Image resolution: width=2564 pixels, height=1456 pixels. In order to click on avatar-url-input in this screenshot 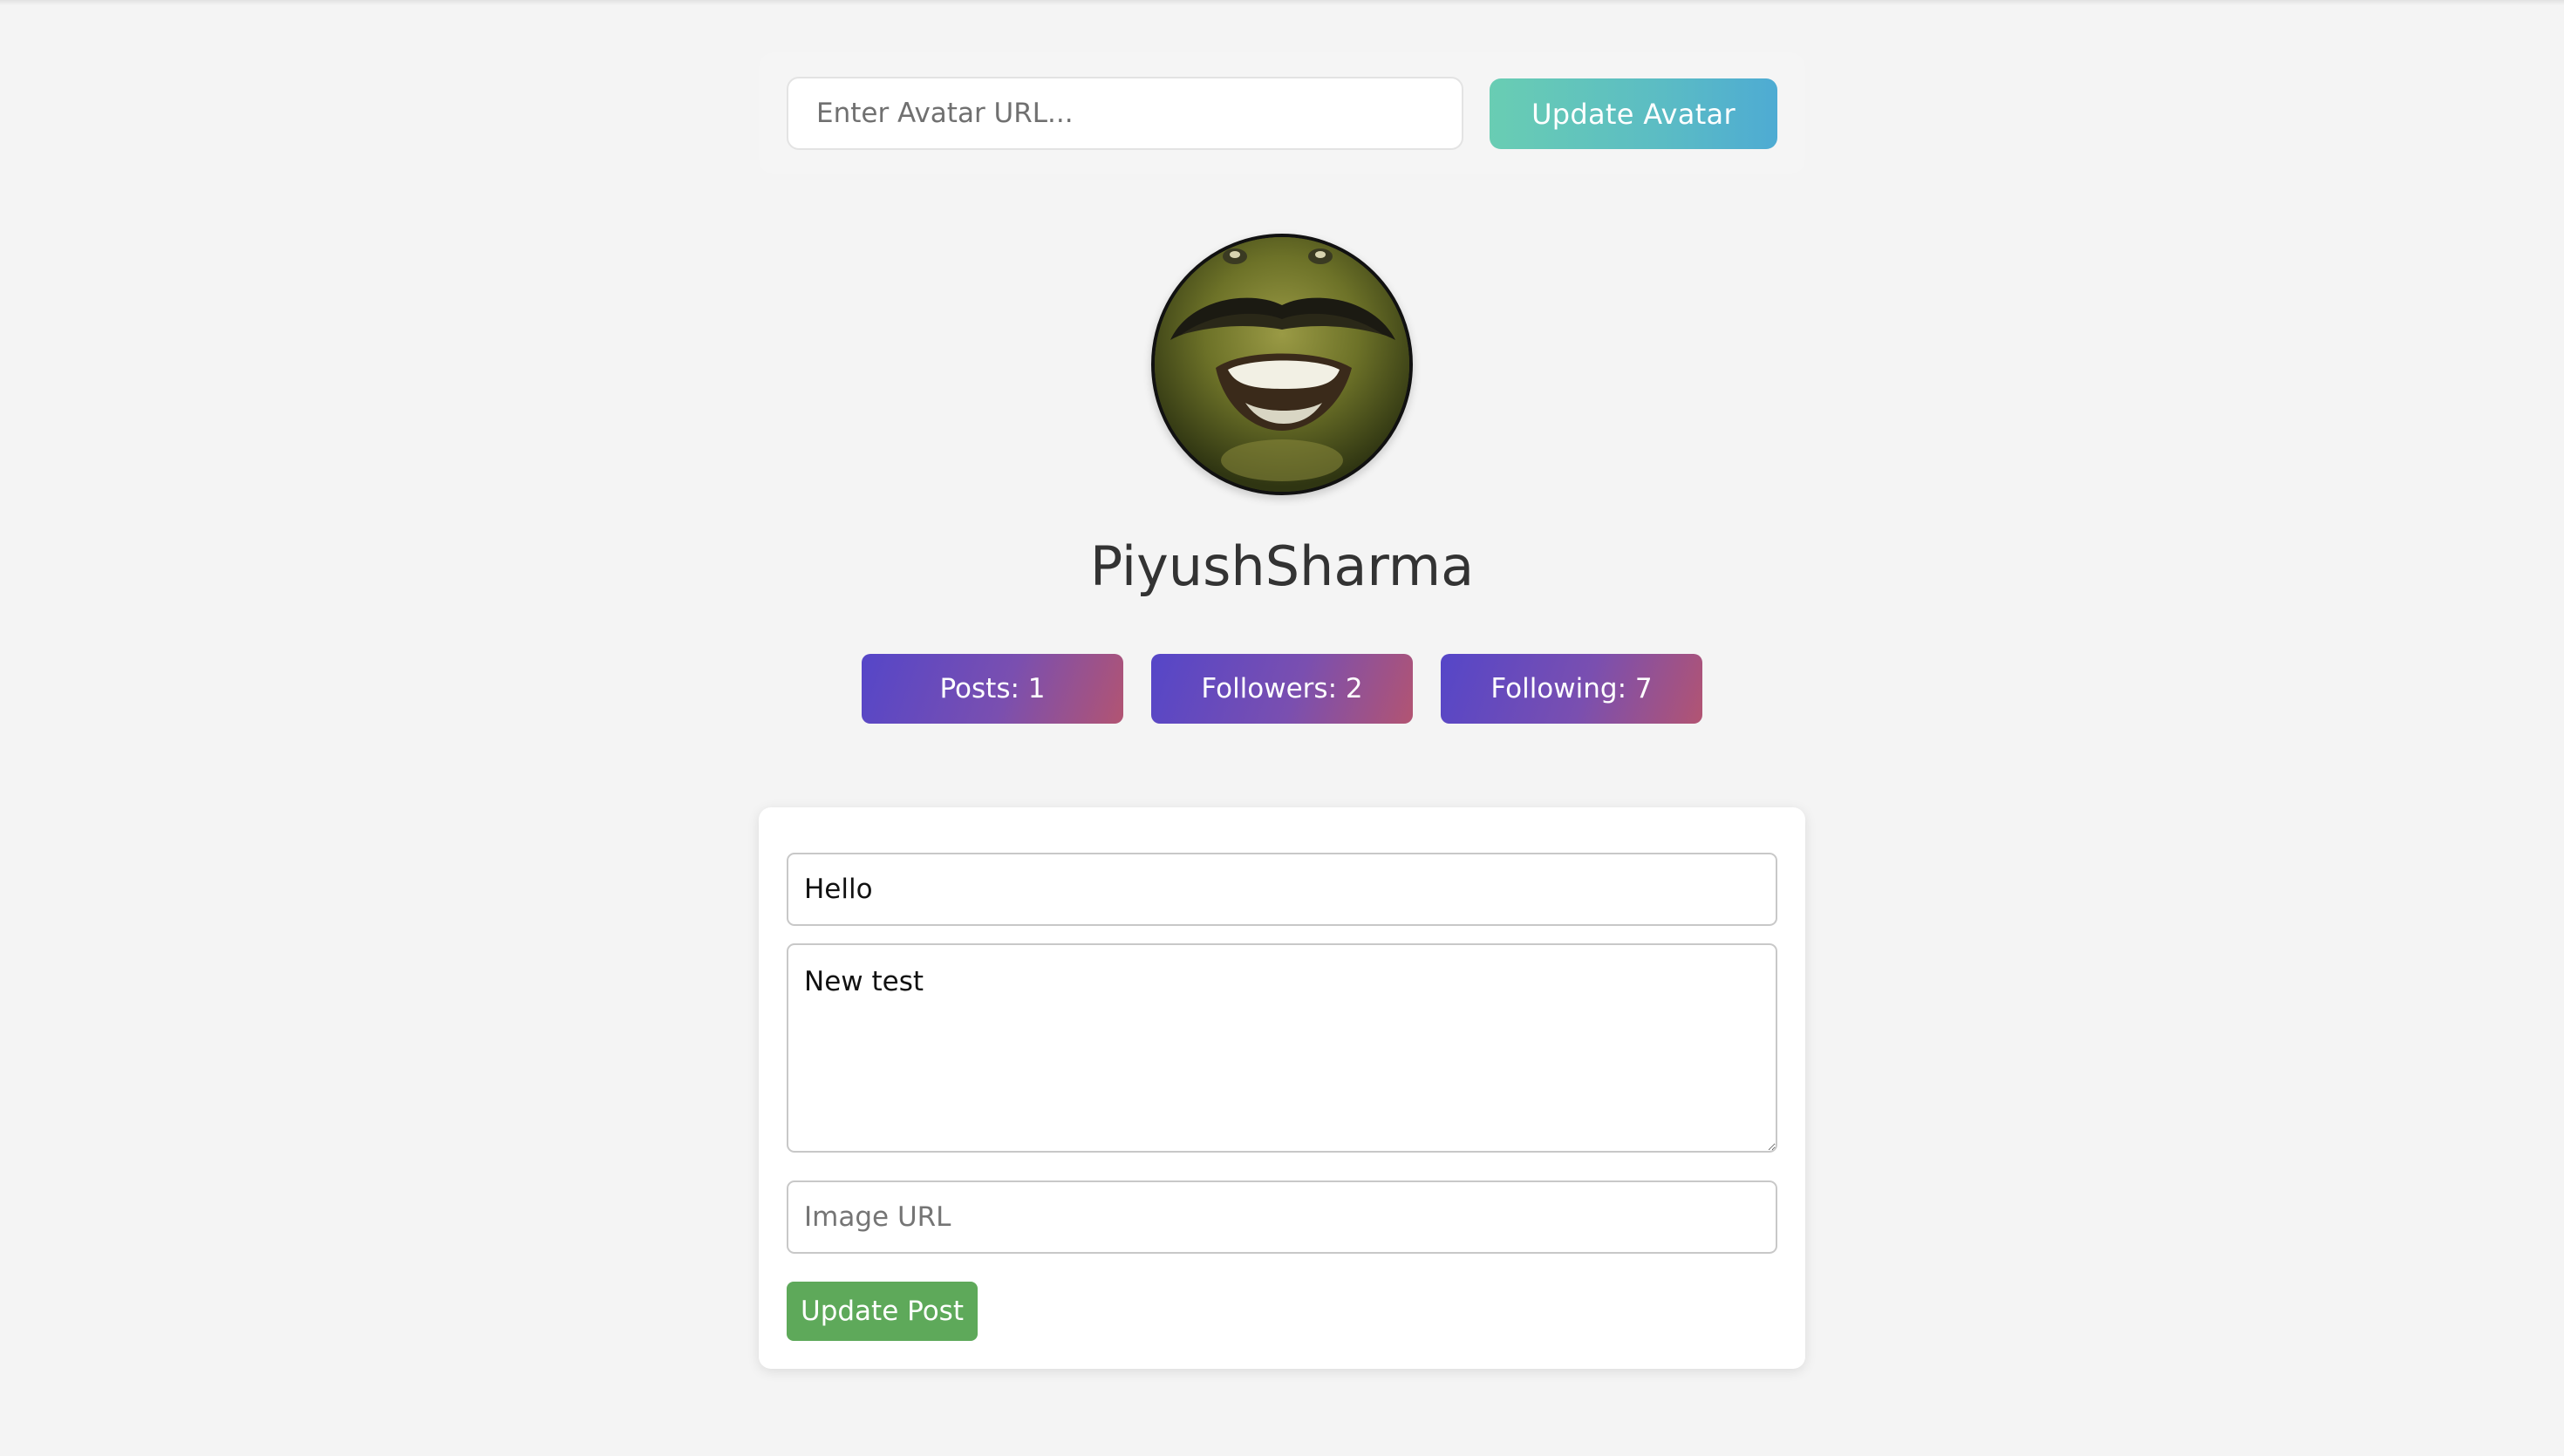, I will do `click(1125, 113)`.